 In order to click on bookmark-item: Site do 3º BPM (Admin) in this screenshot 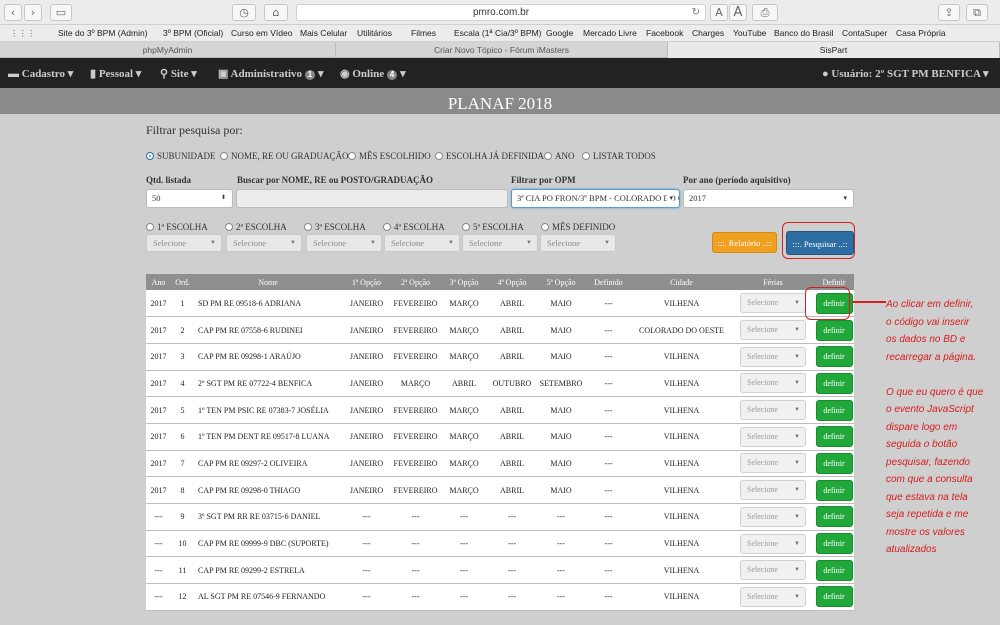, I will do `click(103, 33)`.